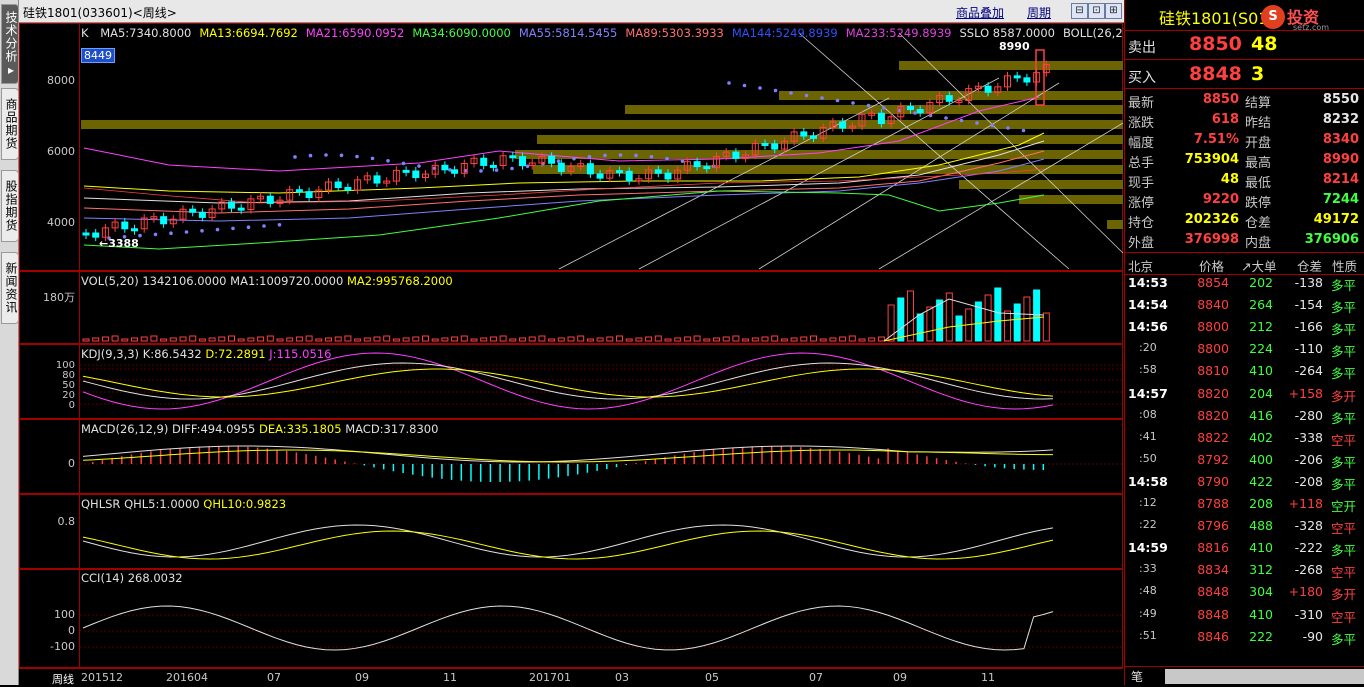 This screenshot has height=687, width=1364. What do you see at coordinates (1079, 11) in the screenshot?
I see `minimize-button: ⊟` at bounding box center [1079, 11].